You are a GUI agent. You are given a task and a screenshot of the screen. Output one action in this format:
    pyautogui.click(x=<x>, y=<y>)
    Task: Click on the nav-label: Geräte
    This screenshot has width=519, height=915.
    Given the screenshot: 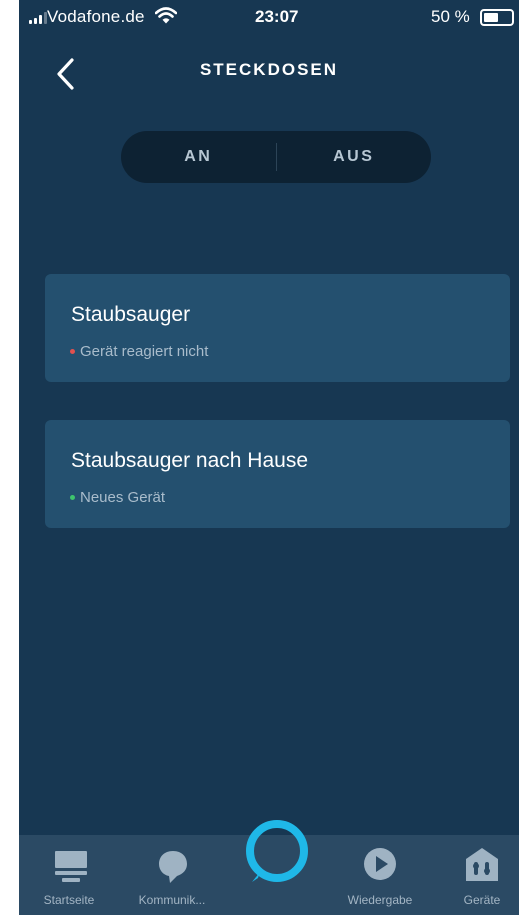 What is the action you would take?
    pyautogui.click(x=482, y=900)
    